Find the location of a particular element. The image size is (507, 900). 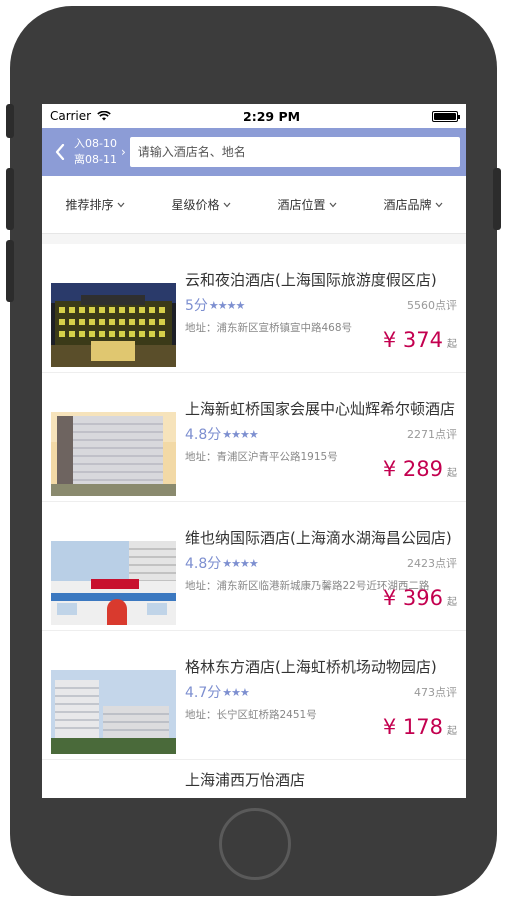

price-amount: ¥ 396 is located at coordinates (412, 598).